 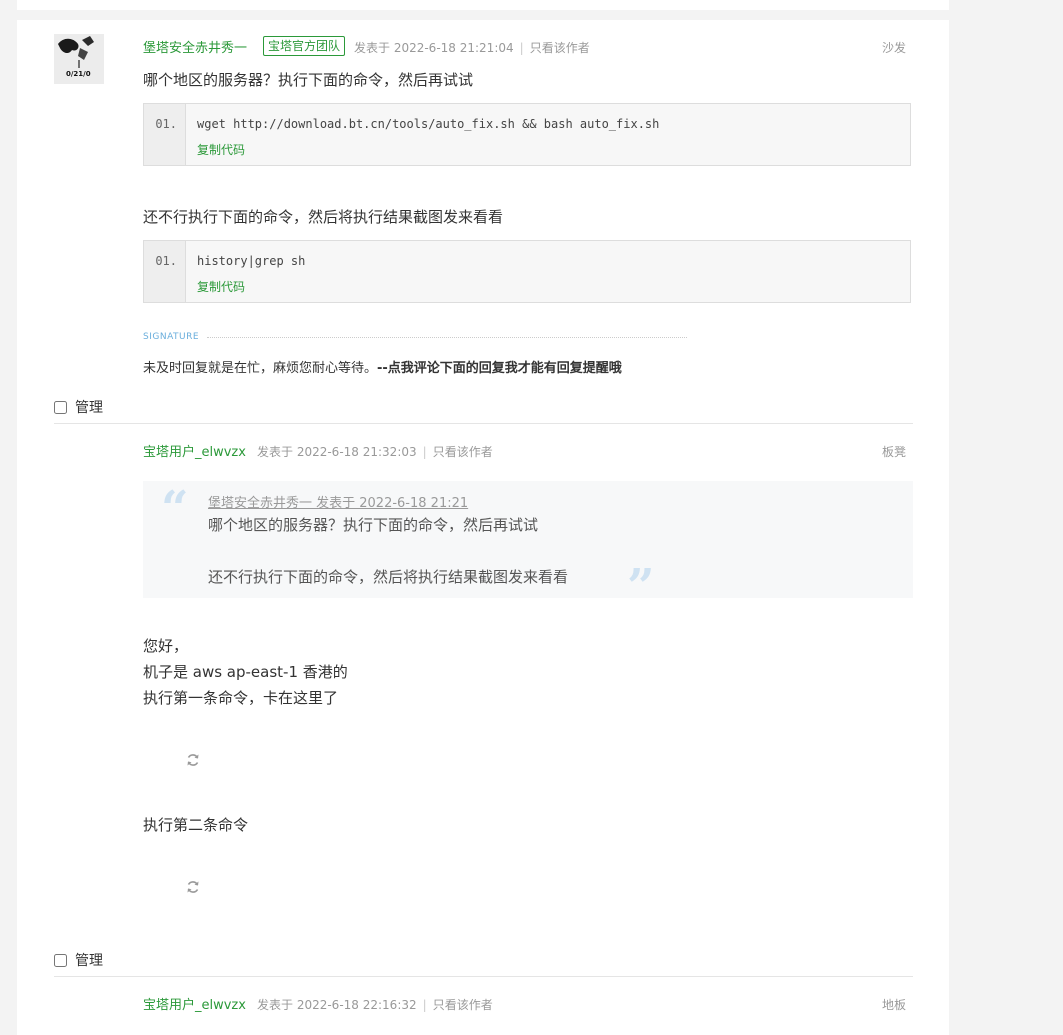 I want to click on post-meta: 发表于 2022-6-18 21:32:03 | 只看该作者, so click(x=375, y=451).